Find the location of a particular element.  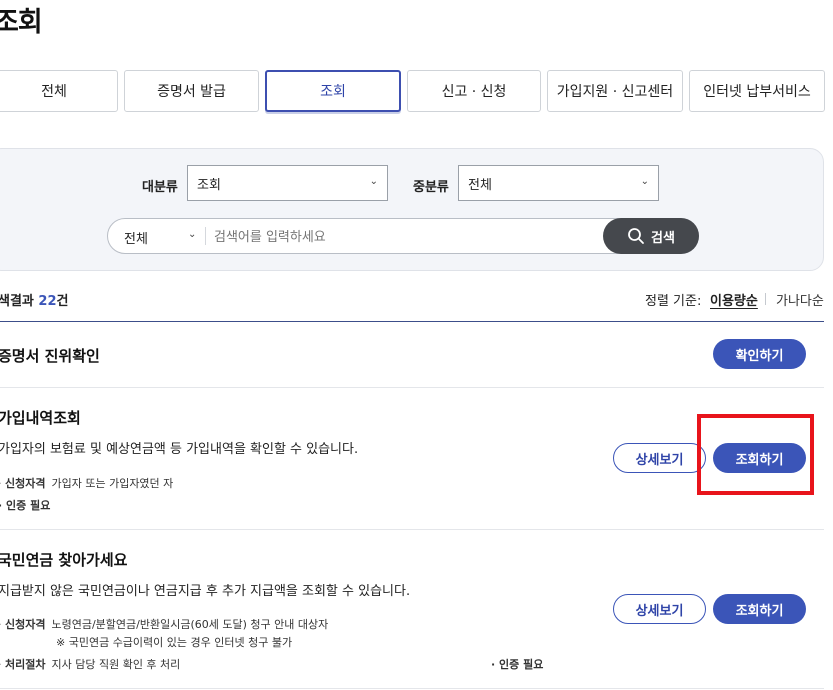

minor-category-select: 전체 ⌄ is located at coordinates (558, 183).